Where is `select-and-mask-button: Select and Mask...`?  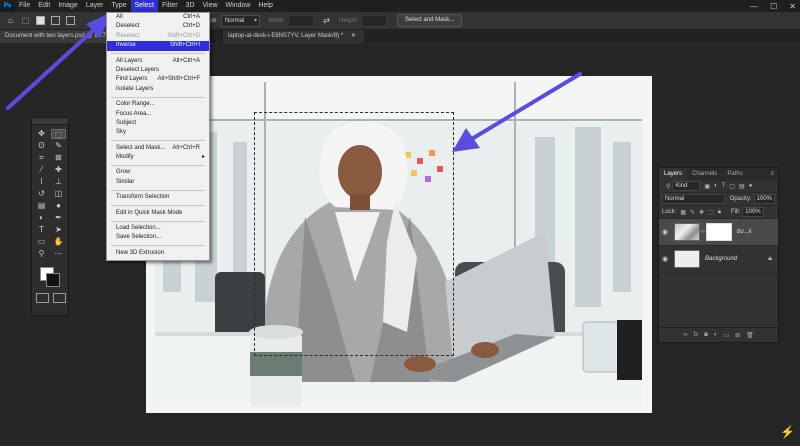 select-and-mask-button: Select and Mask... is located at coordinates (430, 20).